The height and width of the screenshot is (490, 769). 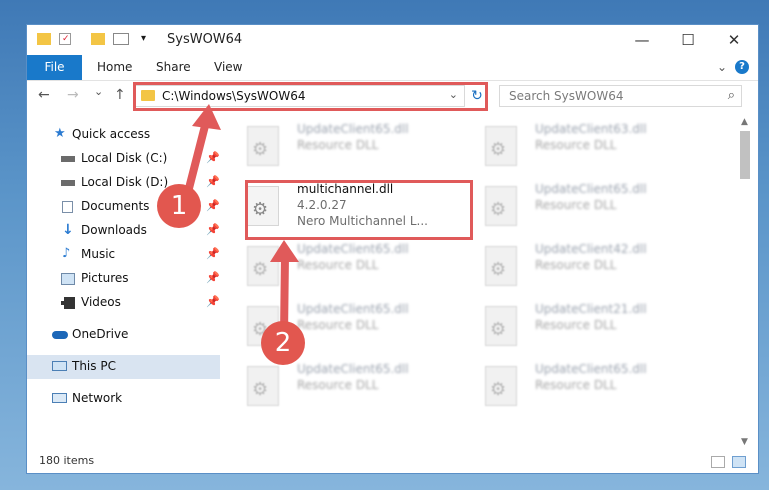 What do you see at coordinates (125, 182) in the screenshot?
I see `sidebar-item-label: Local Disk (D:)` at bounding box center [125, 182].